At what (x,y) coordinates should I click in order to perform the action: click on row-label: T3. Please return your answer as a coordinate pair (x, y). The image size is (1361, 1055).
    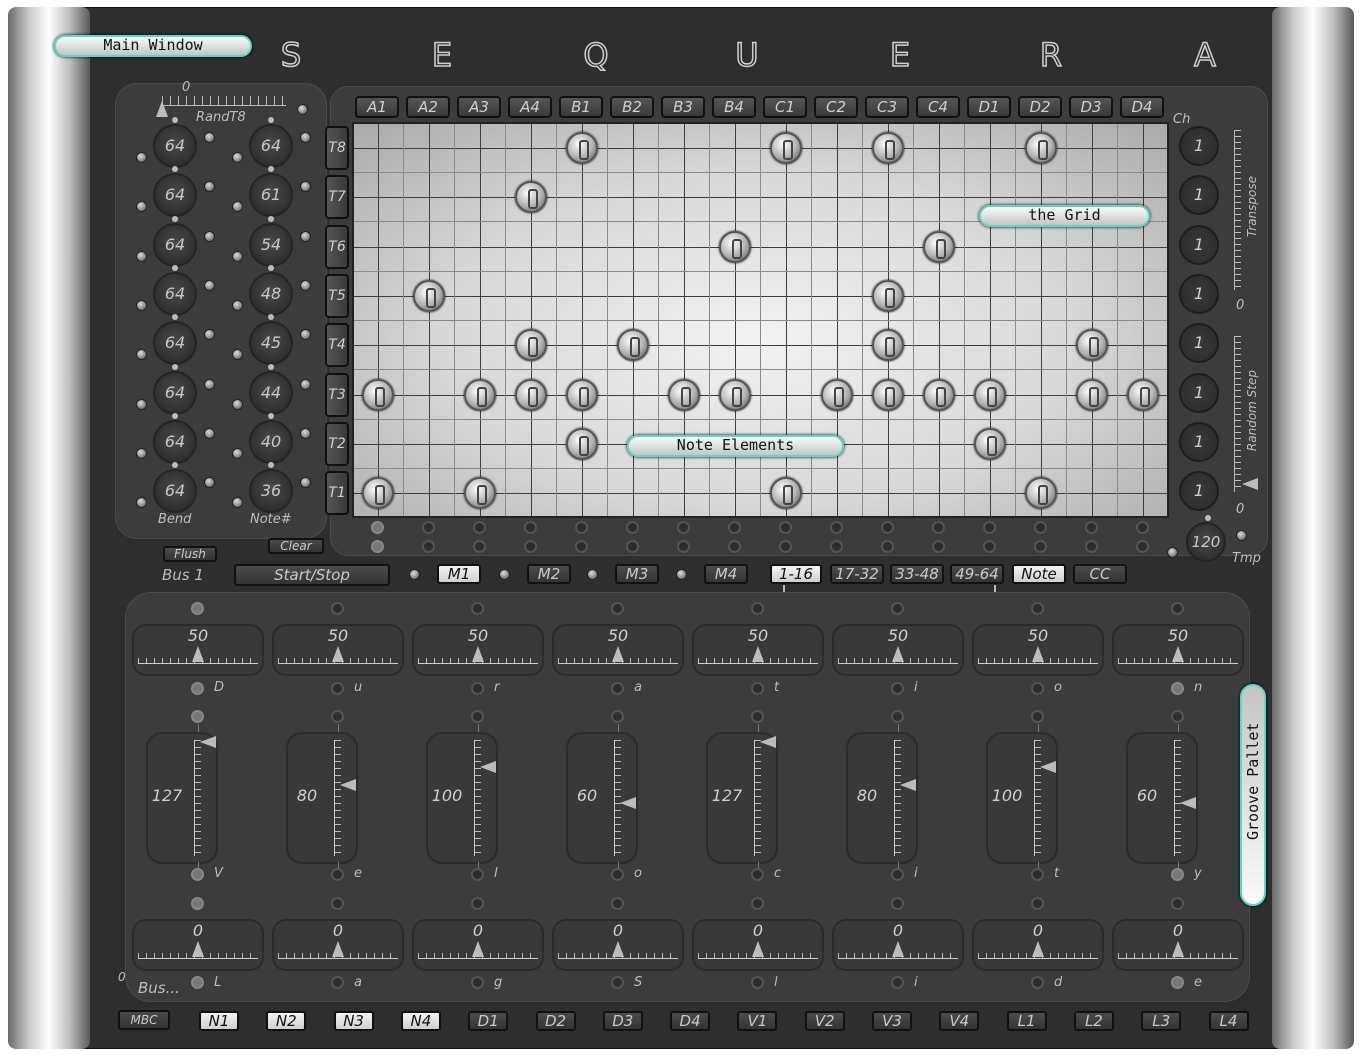
    Looking at the image, I should click on (337, 394).